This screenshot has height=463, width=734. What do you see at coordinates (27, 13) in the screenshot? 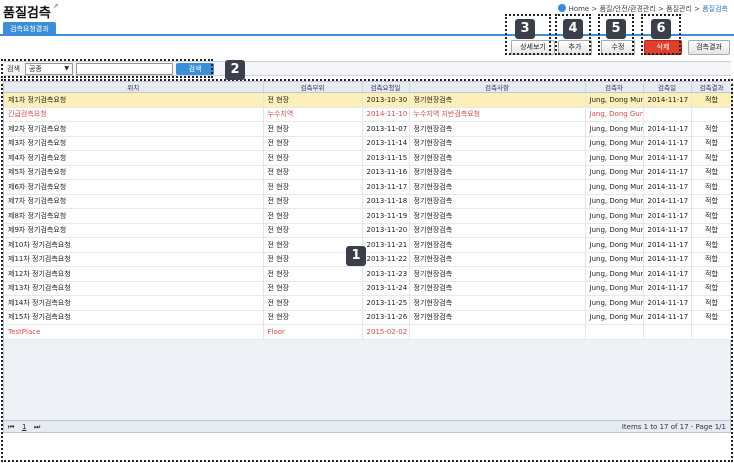
I see `page-title-text: 품질검측` at bounding box center [27, 13].